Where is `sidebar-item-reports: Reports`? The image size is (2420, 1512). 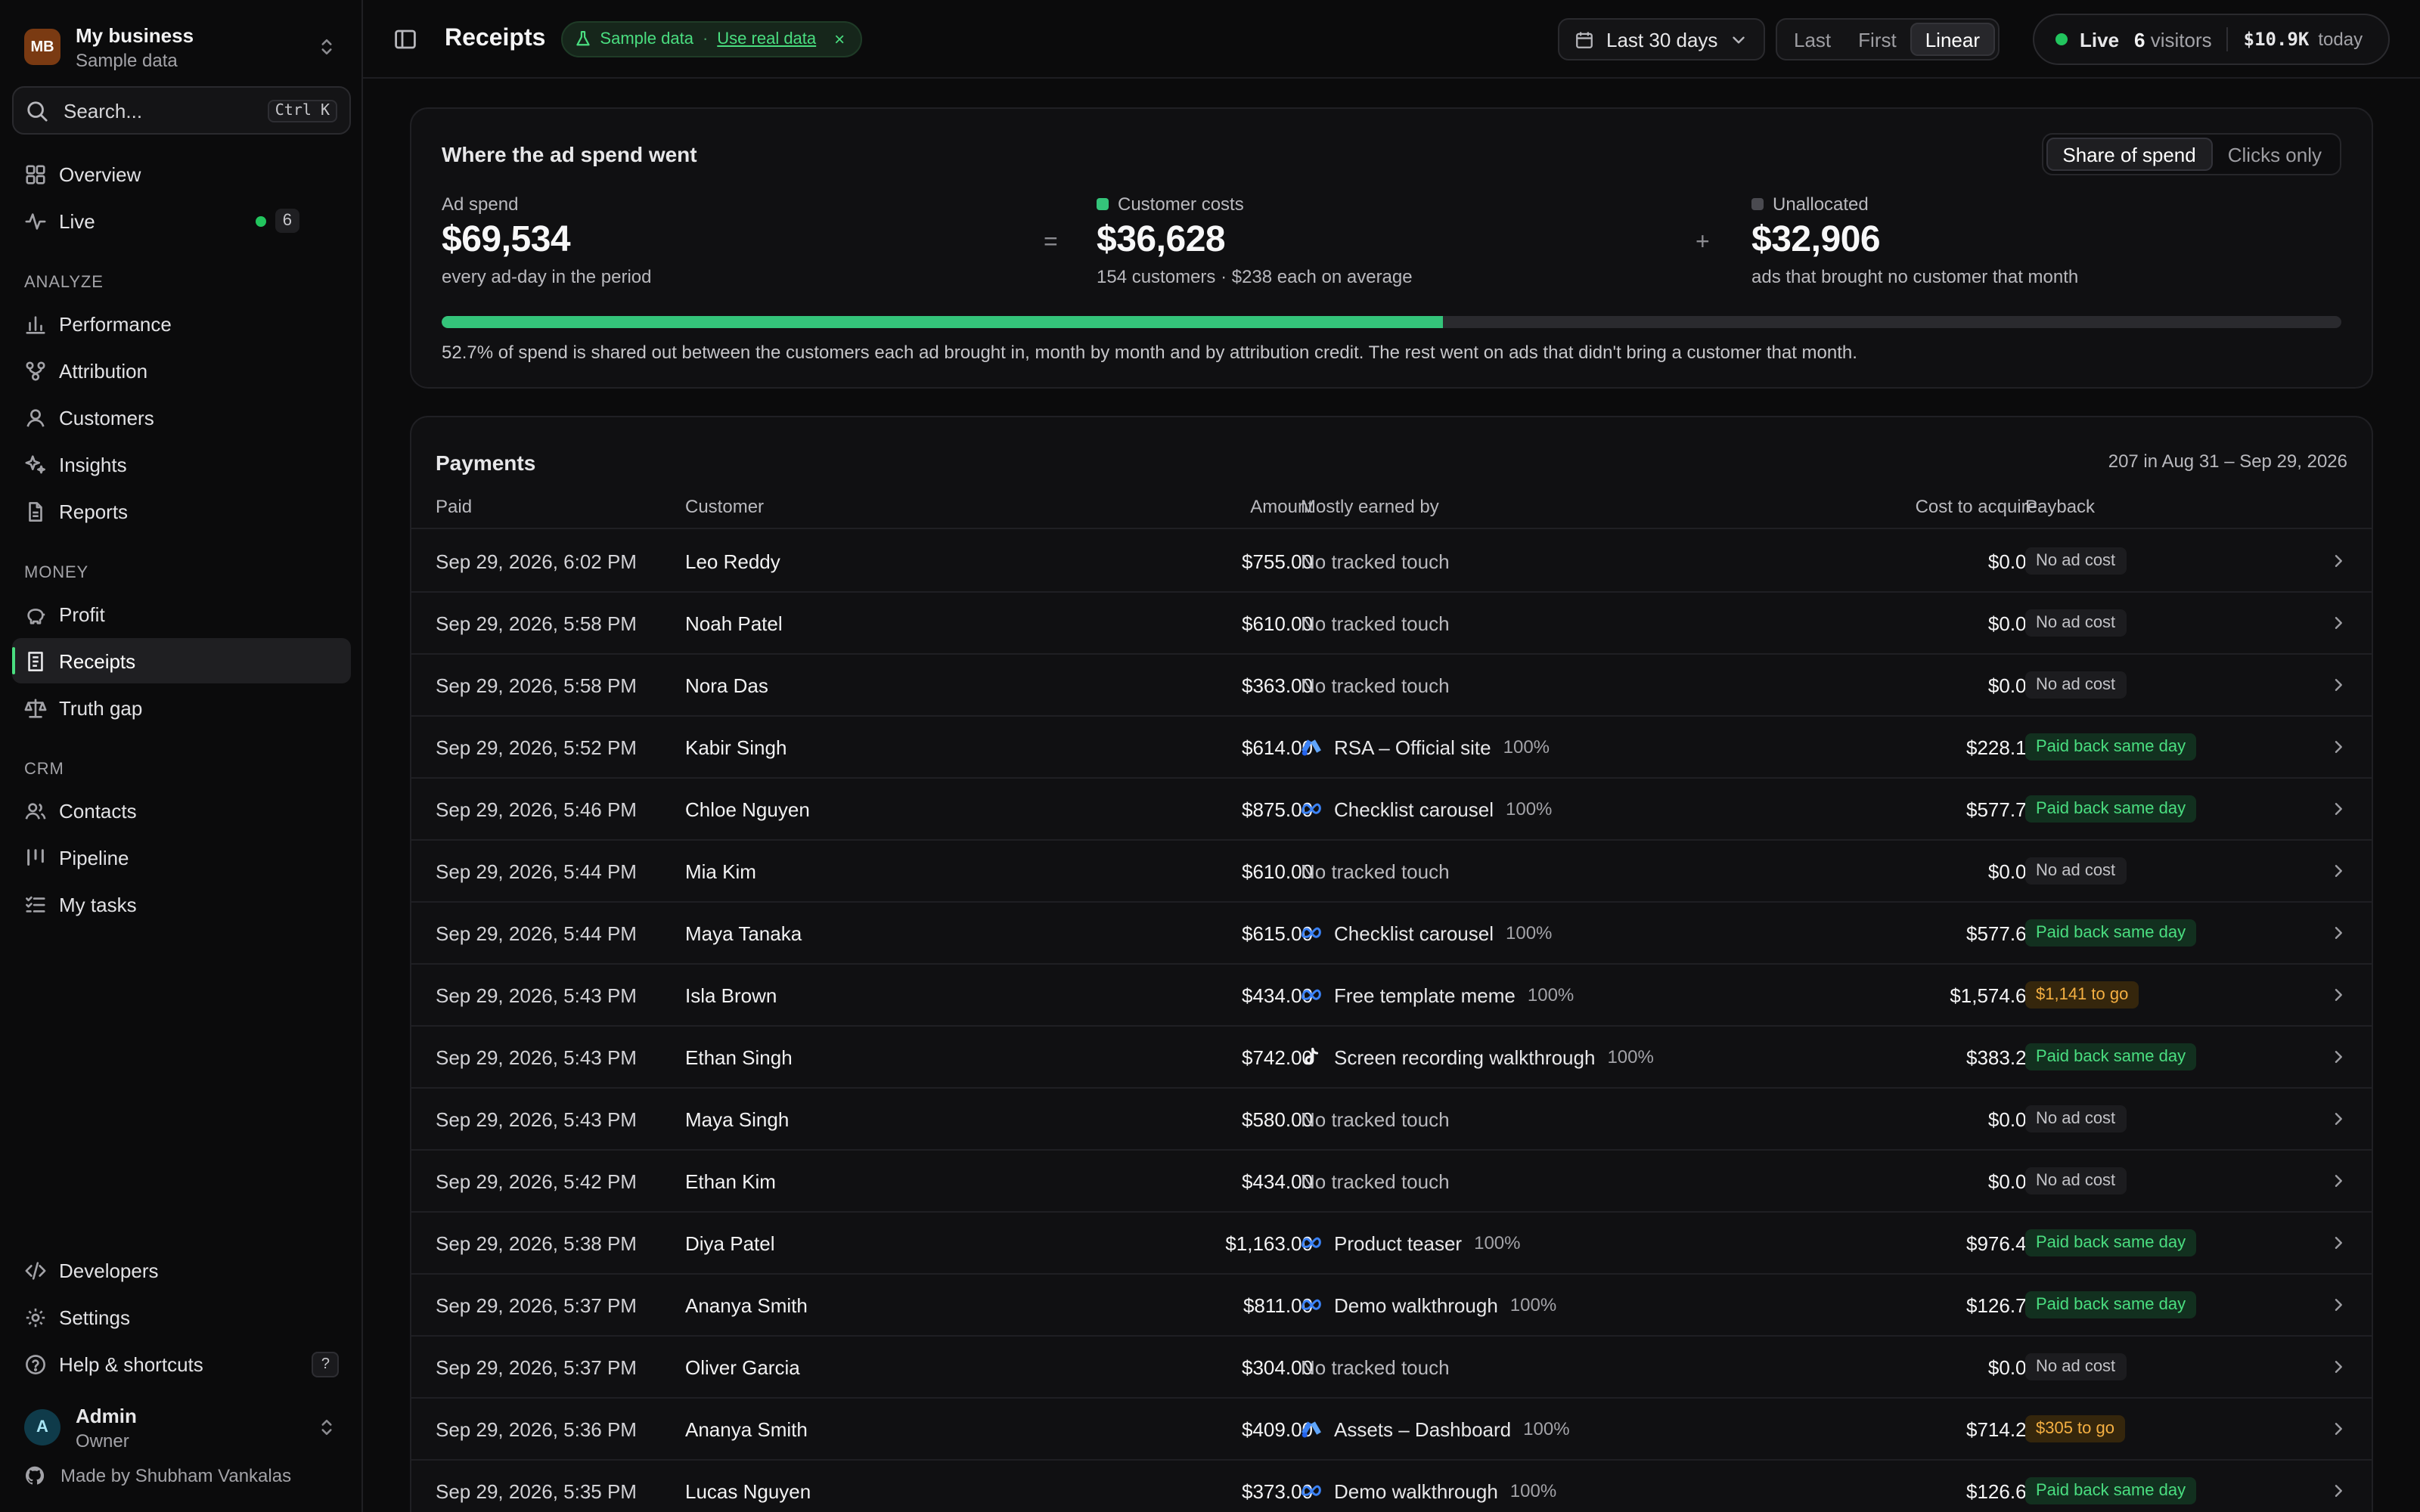 sidebar-item-reports: Reports is located at coordinates (181, 511).